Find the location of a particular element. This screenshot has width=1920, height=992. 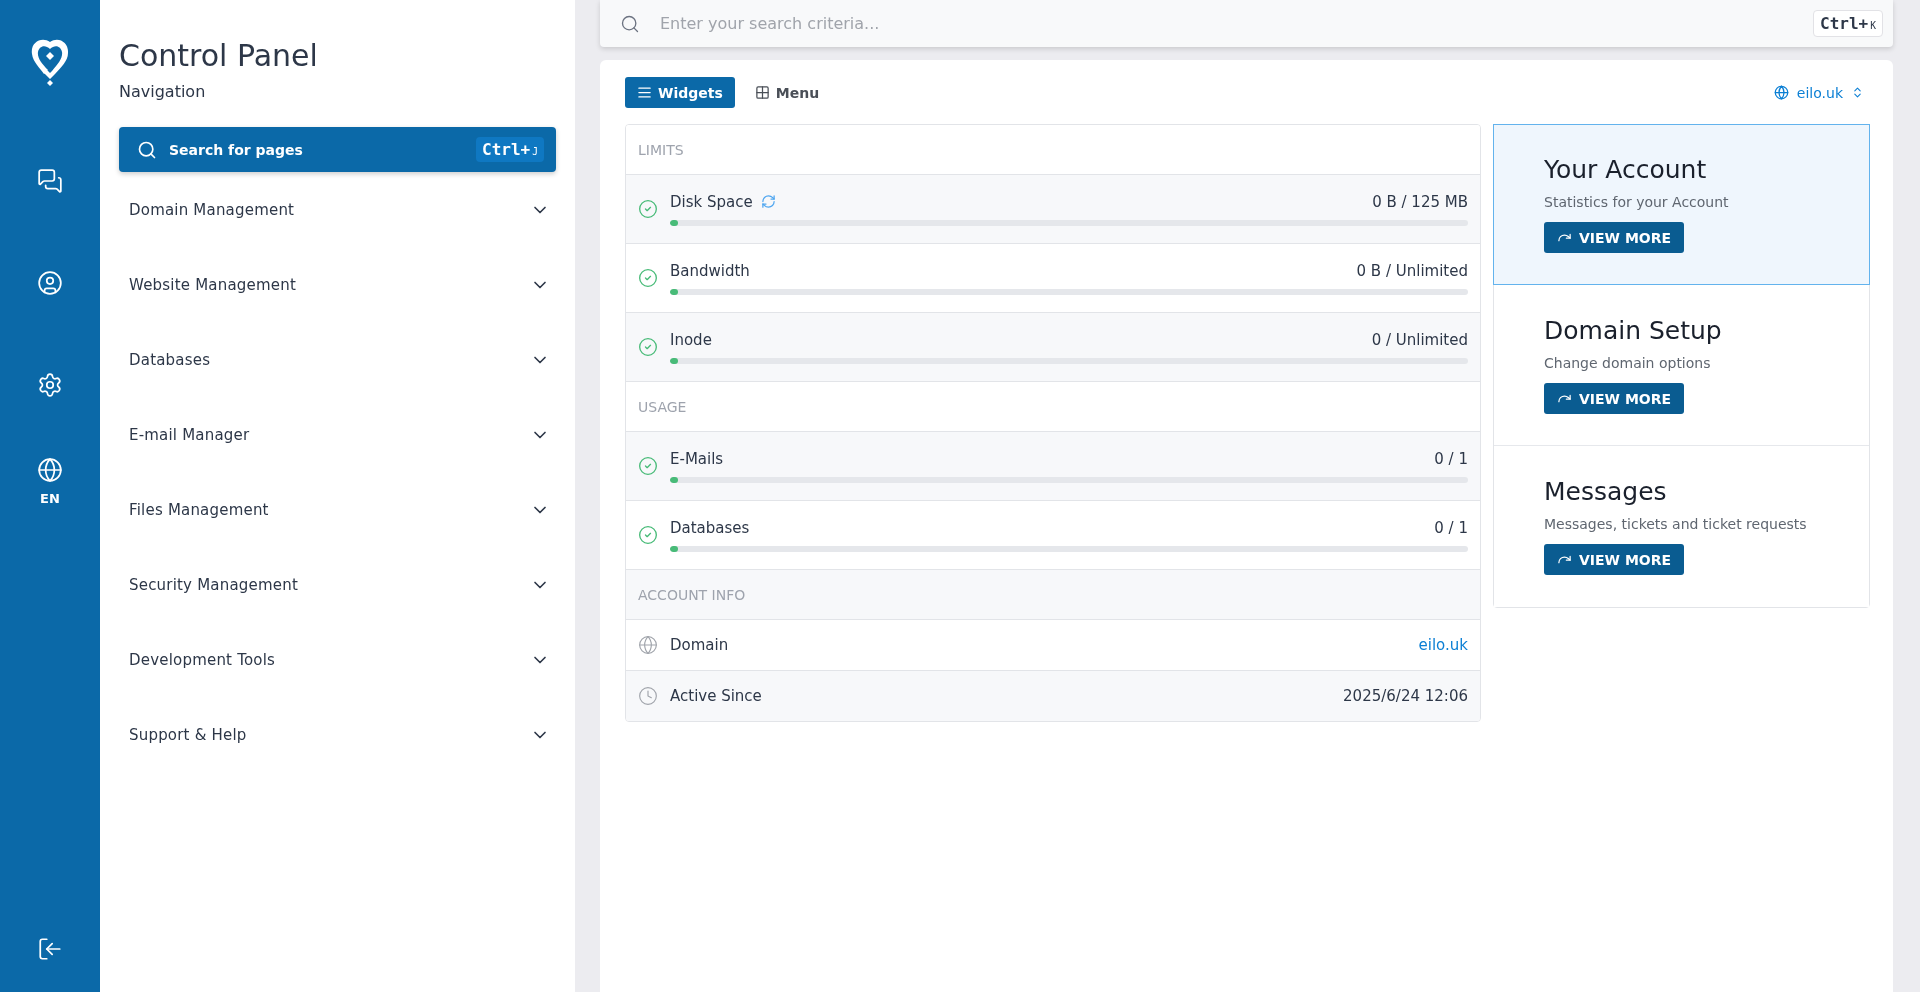

language-label: EN is located at coordinates (50, 498).